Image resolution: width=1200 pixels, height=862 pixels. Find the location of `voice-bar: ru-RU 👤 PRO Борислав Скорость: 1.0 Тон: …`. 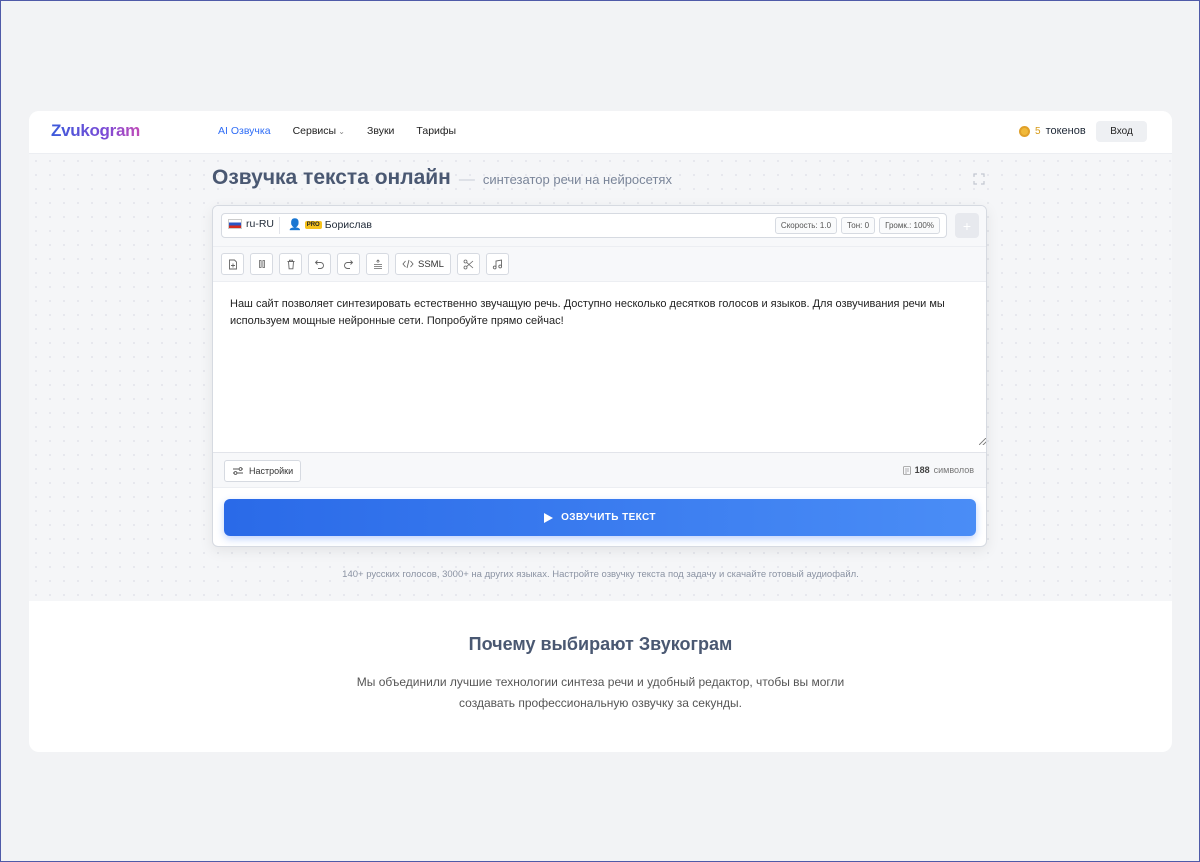

voice-bar: ru-RU 👤 PRO Борислав Скорость: 1.0 Тон: … is located at coordinates (599, 226).